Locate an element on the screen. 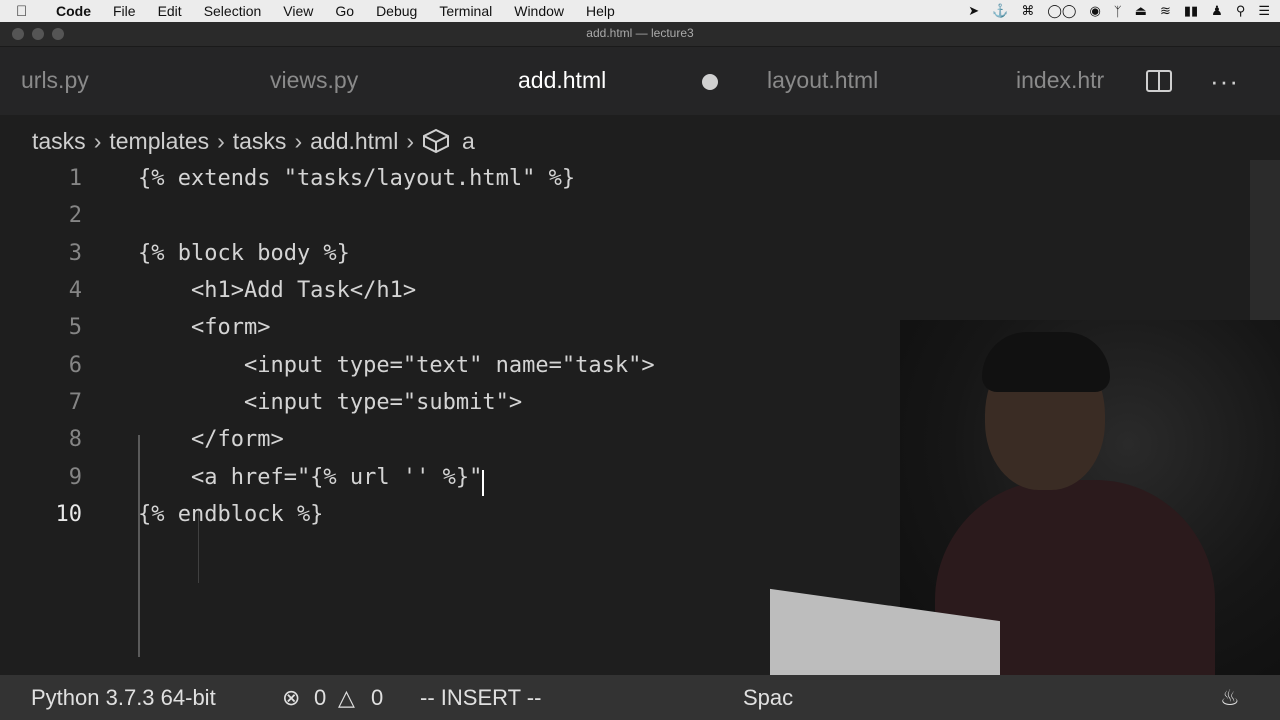  line-number: 8 is located at coordinates (75, 439).